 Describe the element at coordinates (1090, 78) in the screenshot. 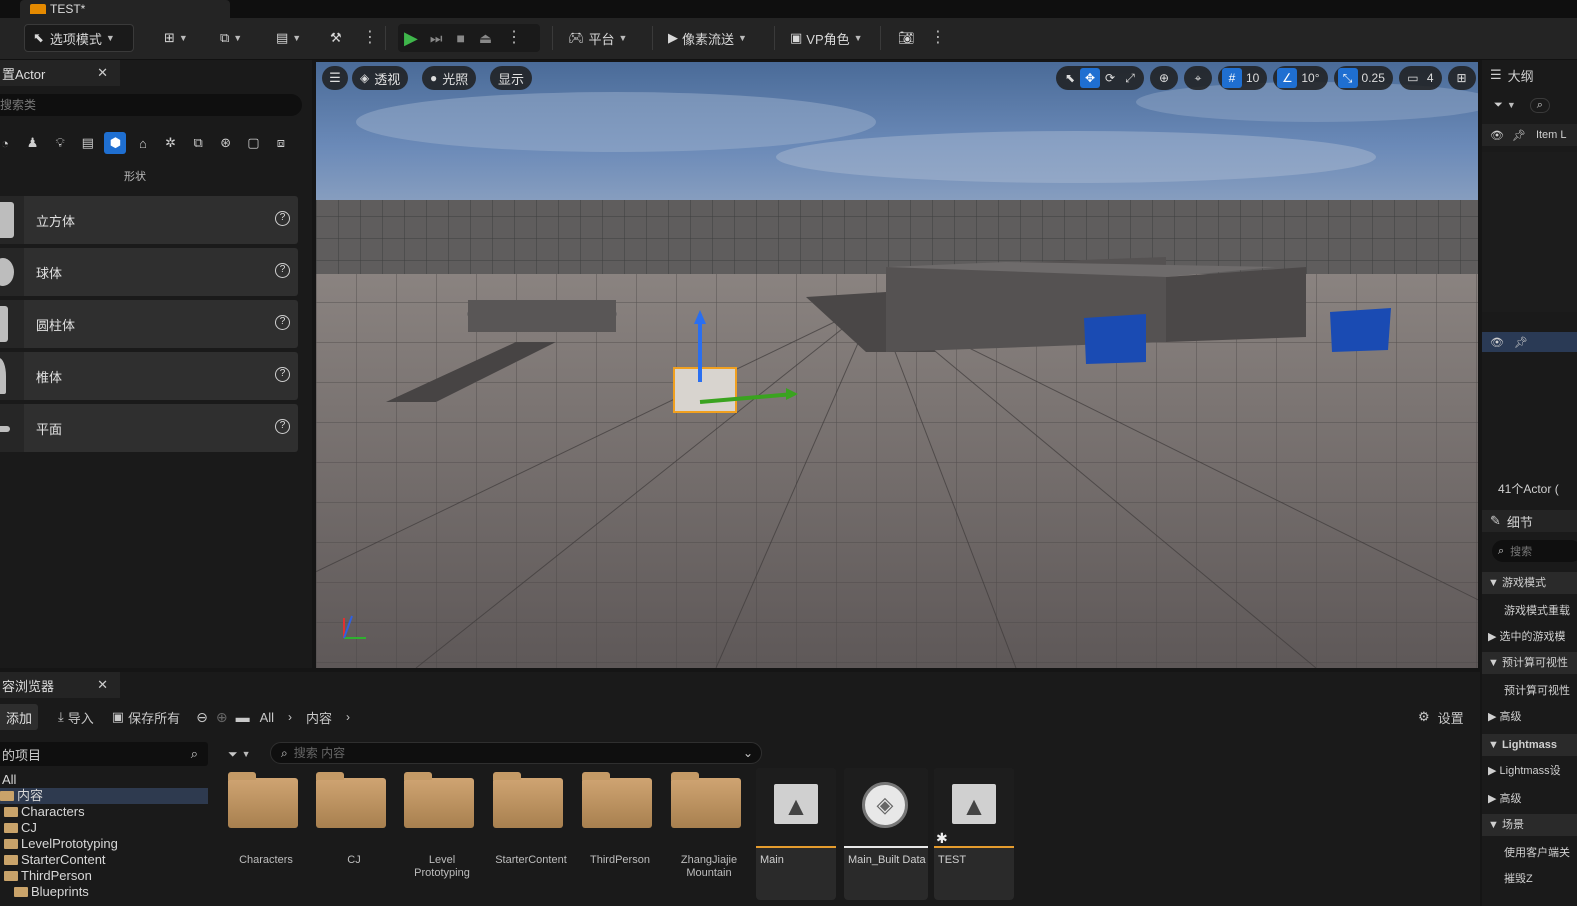

I see `translate-icon: ✥` at that location.